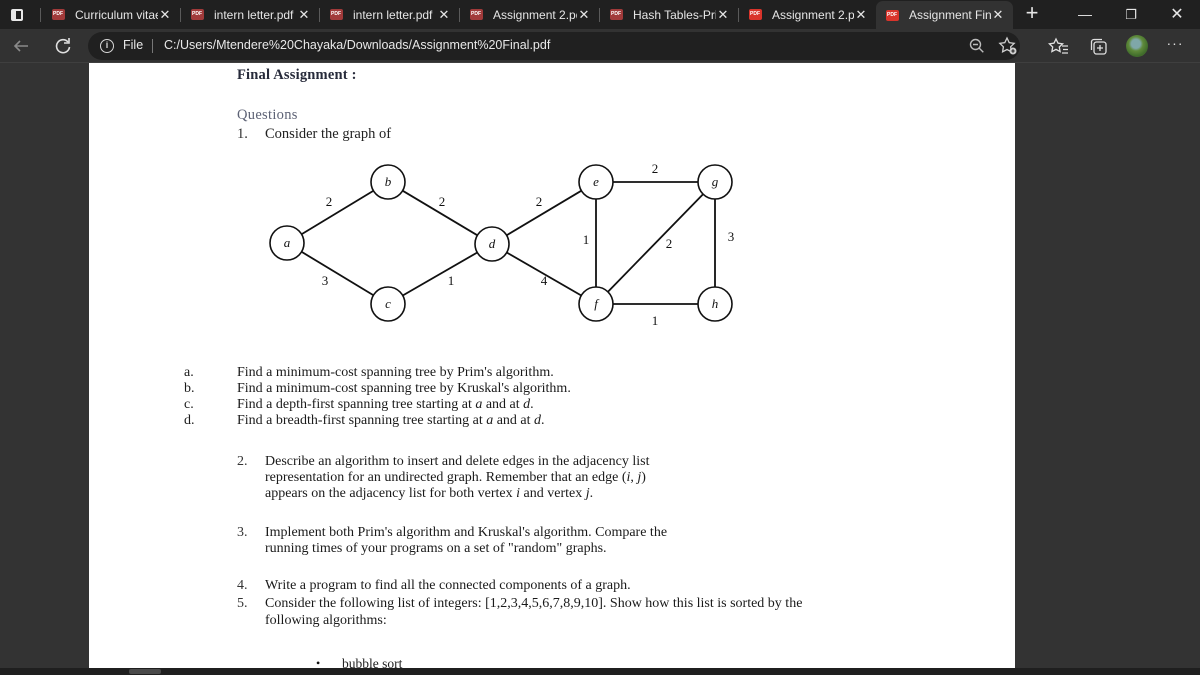 This screenshot has width=1200, height=675. Describe the element at coordinates (337, 212) in the screenshot. I see `graph-edge-ab` at that location.